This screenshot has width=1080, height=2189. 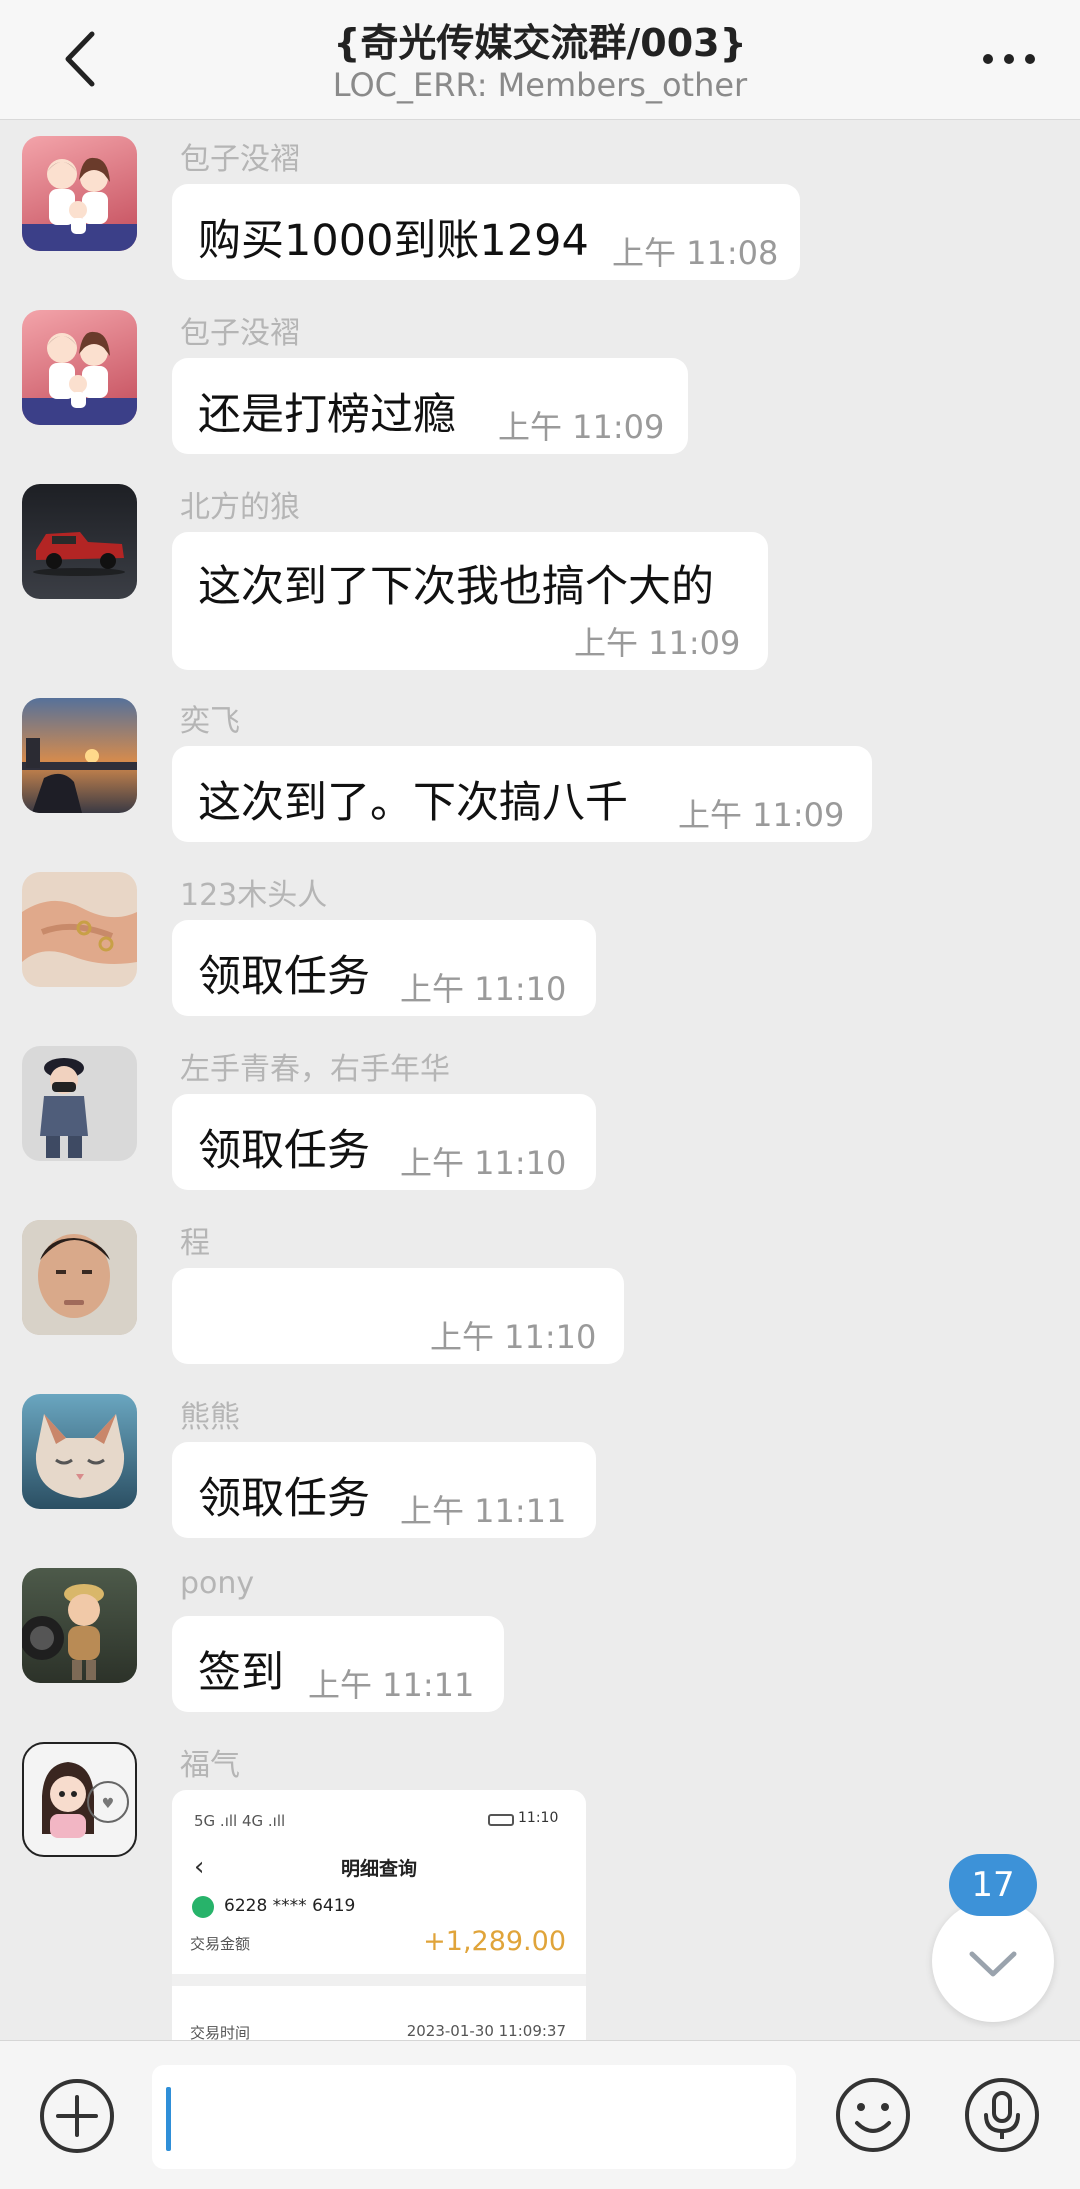 I want to click on avatar: ♥, so click(x=79, y=1799).